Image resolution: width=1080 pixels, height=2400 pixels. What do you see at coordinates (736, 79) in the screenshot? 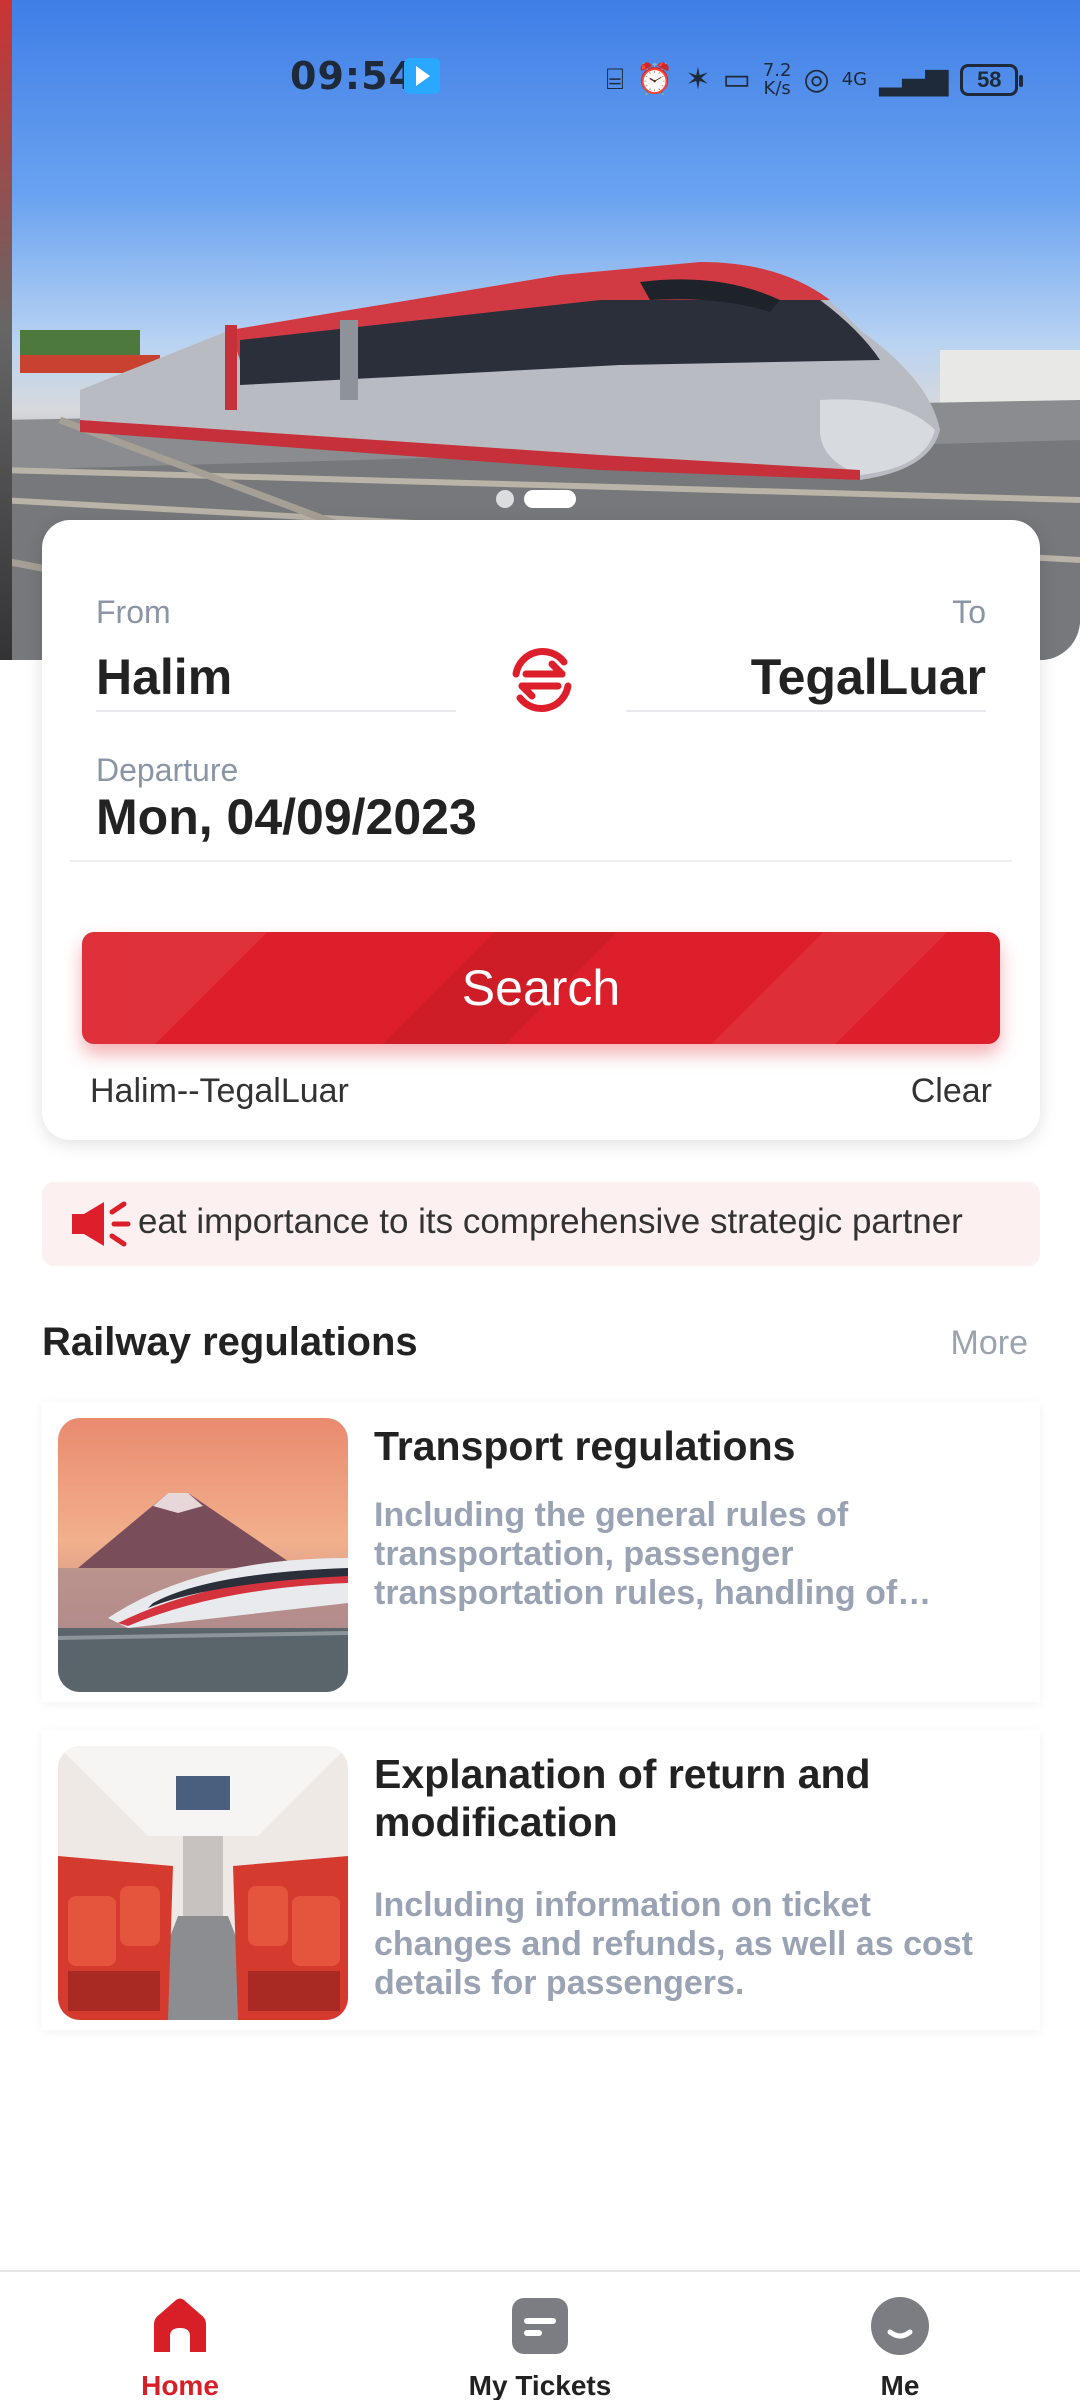
I see `vibrate-icon: ▭` at bounding box center [736, 79].